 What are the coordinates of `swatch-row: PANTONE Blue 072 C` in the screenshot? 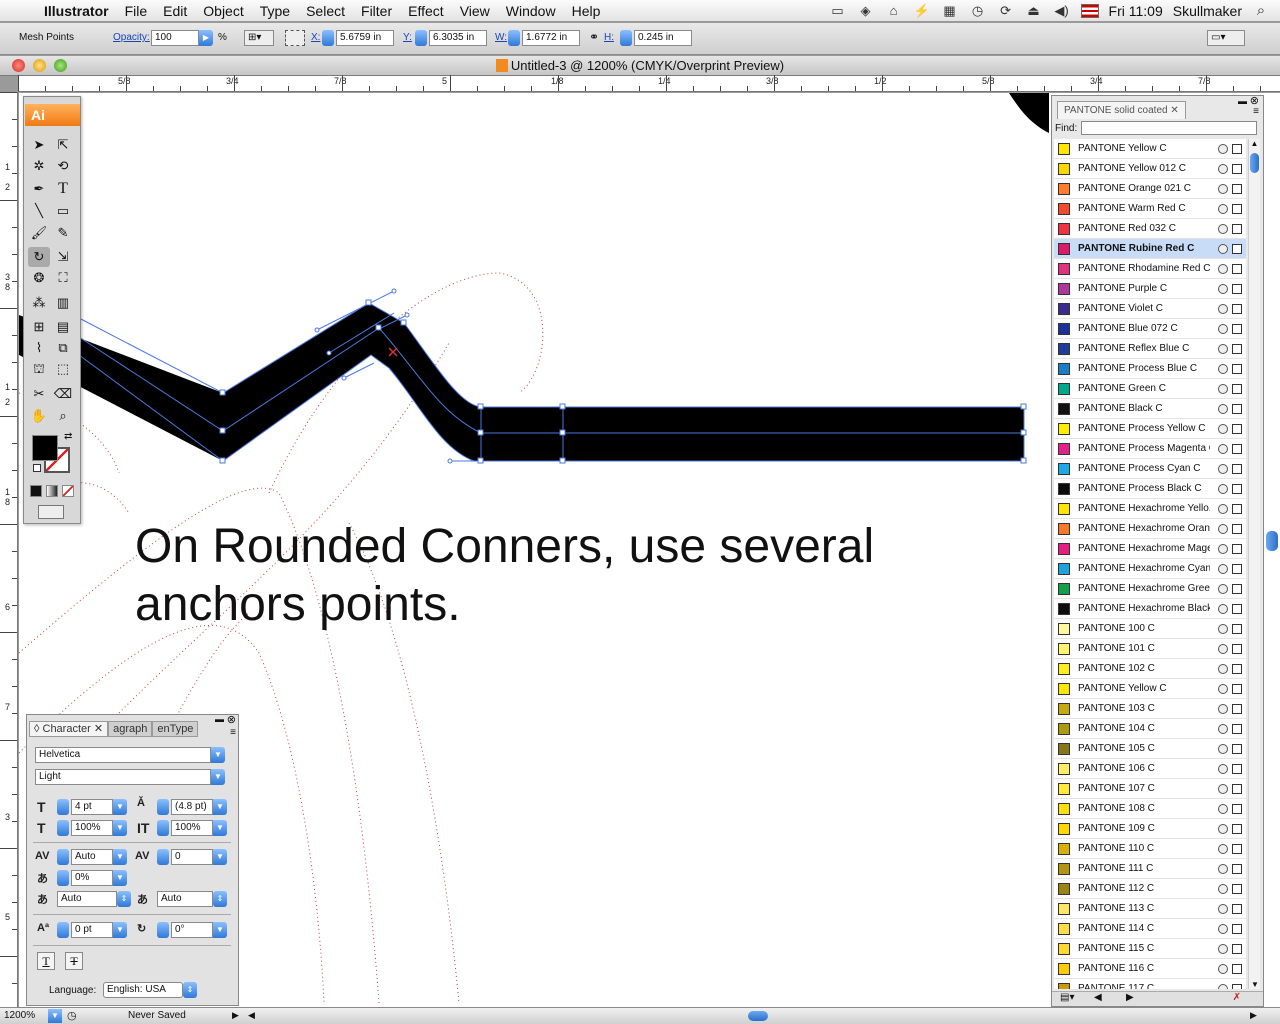 It's located at (1150, 329).